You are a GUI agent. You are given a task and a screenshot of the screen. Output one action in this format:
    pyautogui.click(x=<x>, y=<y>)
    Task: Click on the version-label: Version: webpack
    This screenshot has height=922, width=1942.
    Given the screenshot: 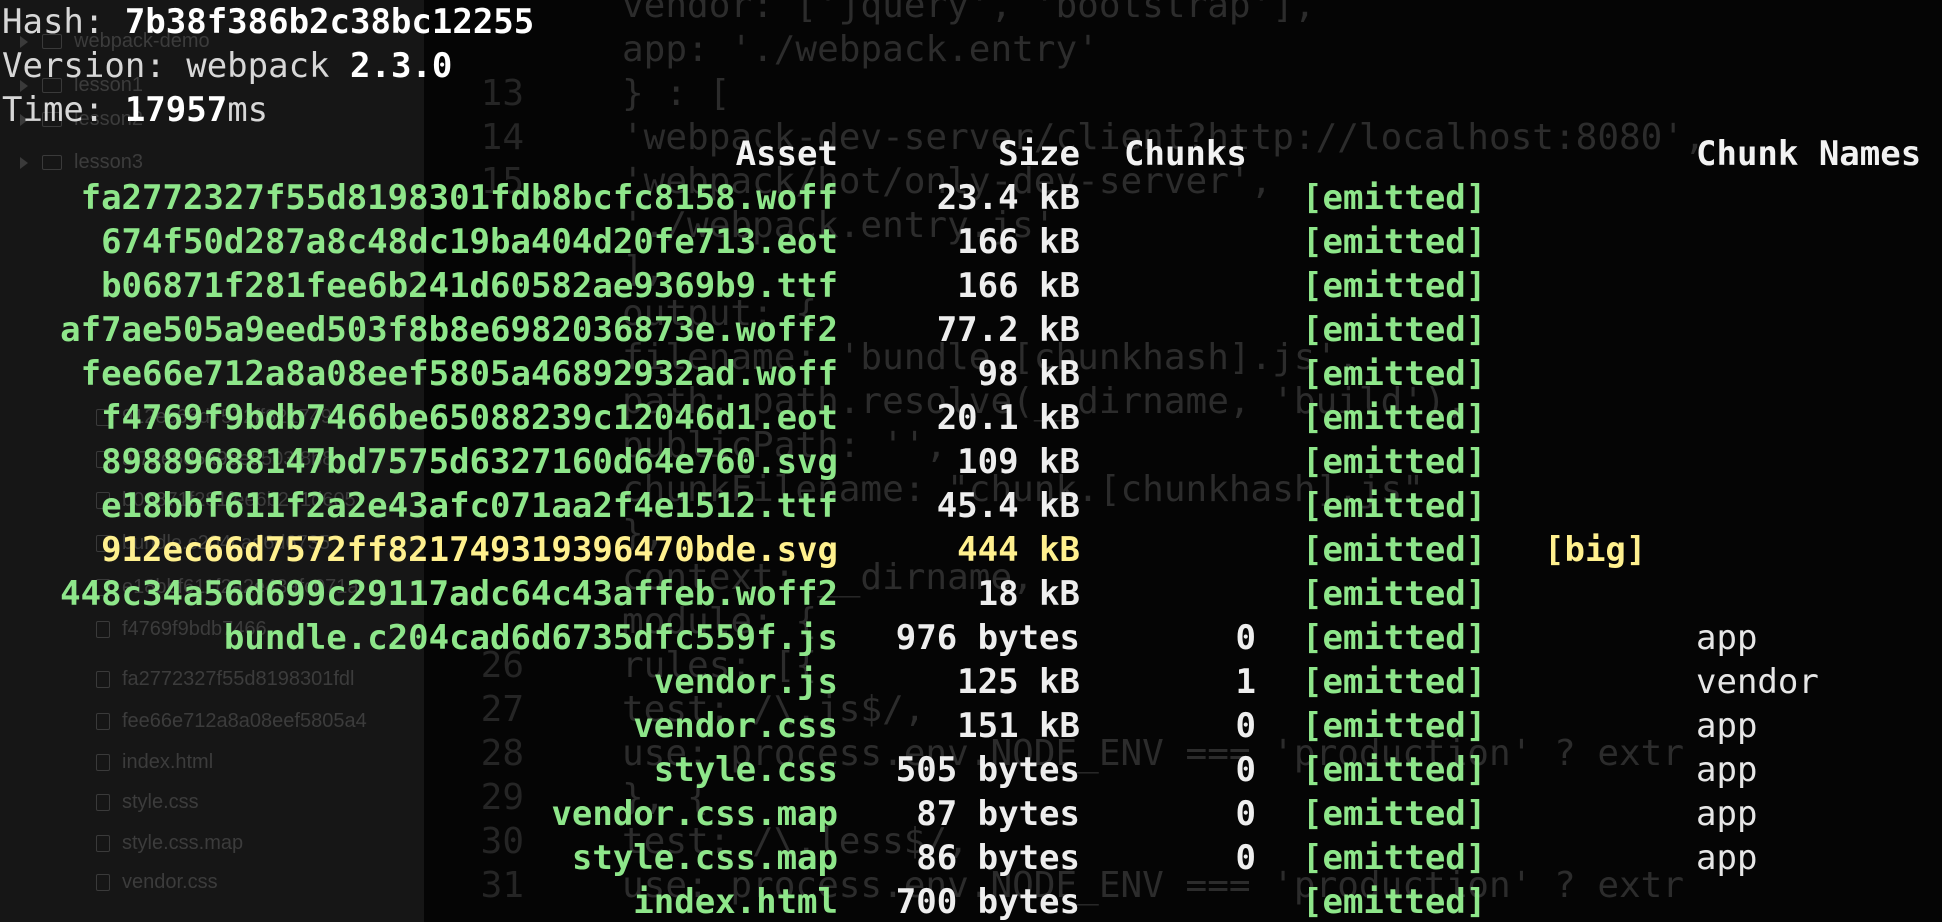 What is the action you would take?
    pyautogui.click(x=176, y=66)
    